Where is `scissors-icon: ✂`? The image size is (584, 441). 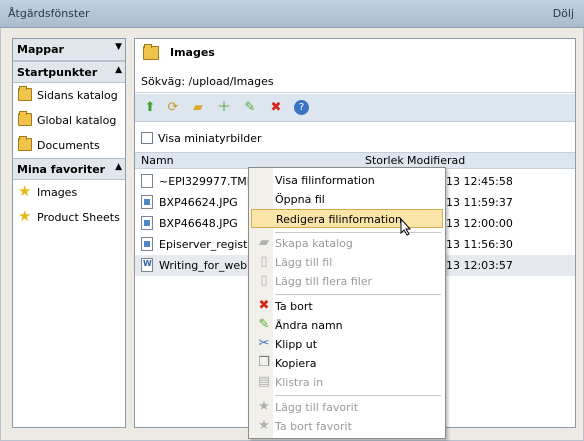
scissors-icon: ✂ is located at coordinates (264, 343).